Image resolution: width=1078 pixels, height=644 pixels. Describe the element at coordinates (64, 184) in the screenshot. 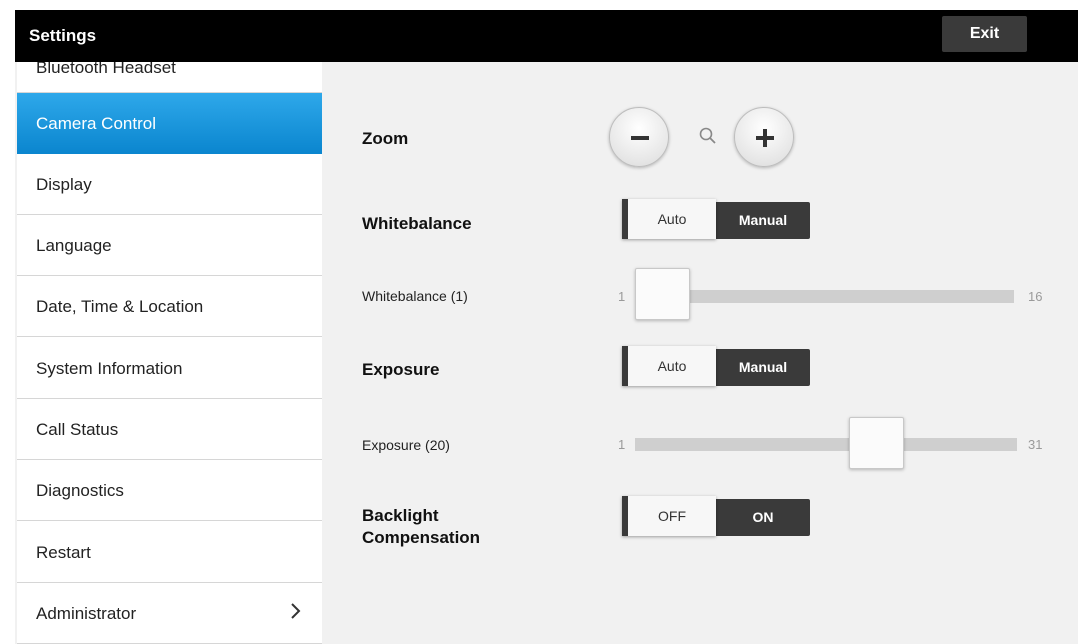

I see `sidebar-item-label: Display` at that location.